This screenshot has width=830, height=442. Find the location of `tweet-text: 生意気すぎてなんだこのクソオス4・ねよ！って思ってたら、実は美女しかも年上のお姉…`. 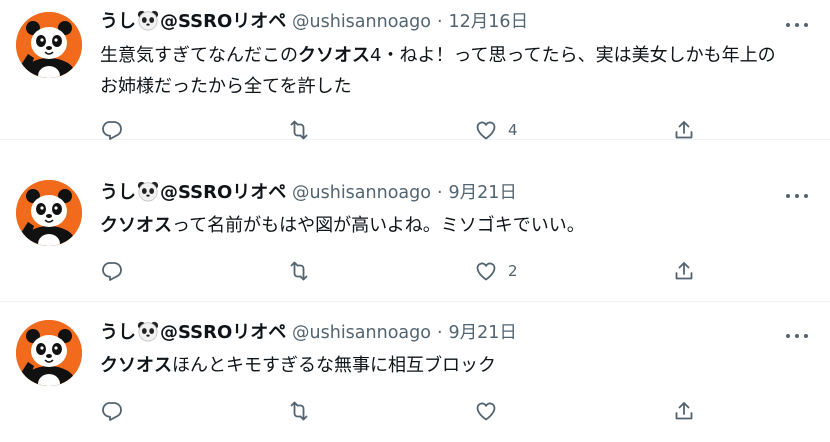

tweet-text: 生意気すぎてなんだこのクソオス4・ねよ！って思ってたら、実は美女しかも年上のお姉… is located at coordinates (445, 71).